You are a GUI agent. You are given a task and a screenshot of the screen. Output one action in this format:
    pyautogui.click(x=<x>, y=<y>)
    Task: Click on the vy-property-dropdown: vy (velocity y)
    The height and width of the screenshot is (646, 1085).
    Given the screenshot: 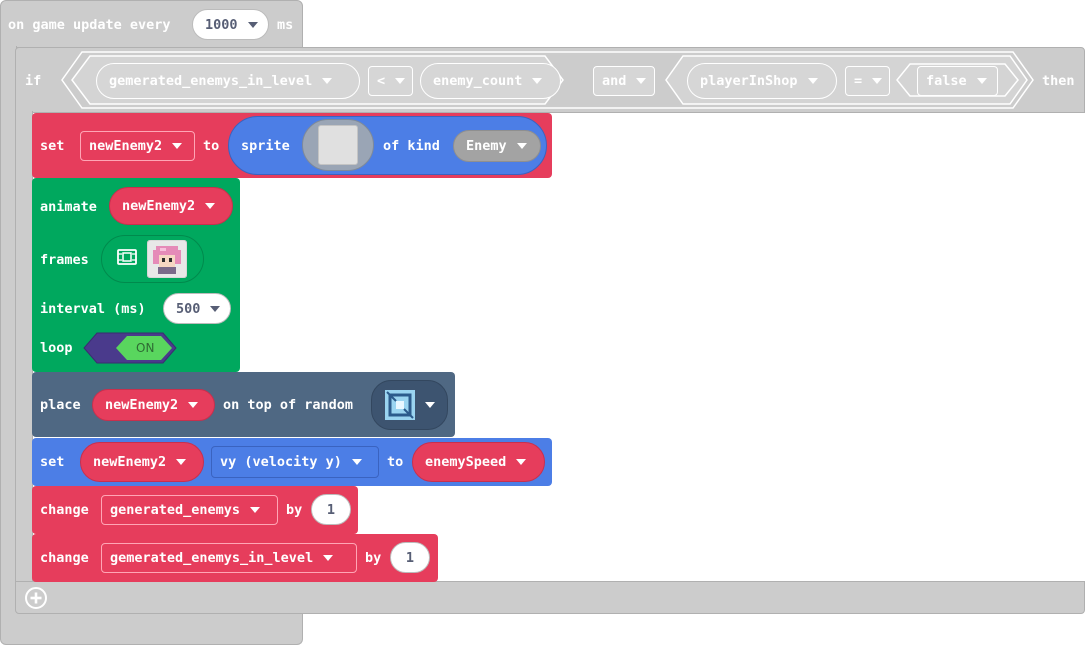 What is the action you would take?
    pyautogui.click(x=295, y=462)
    